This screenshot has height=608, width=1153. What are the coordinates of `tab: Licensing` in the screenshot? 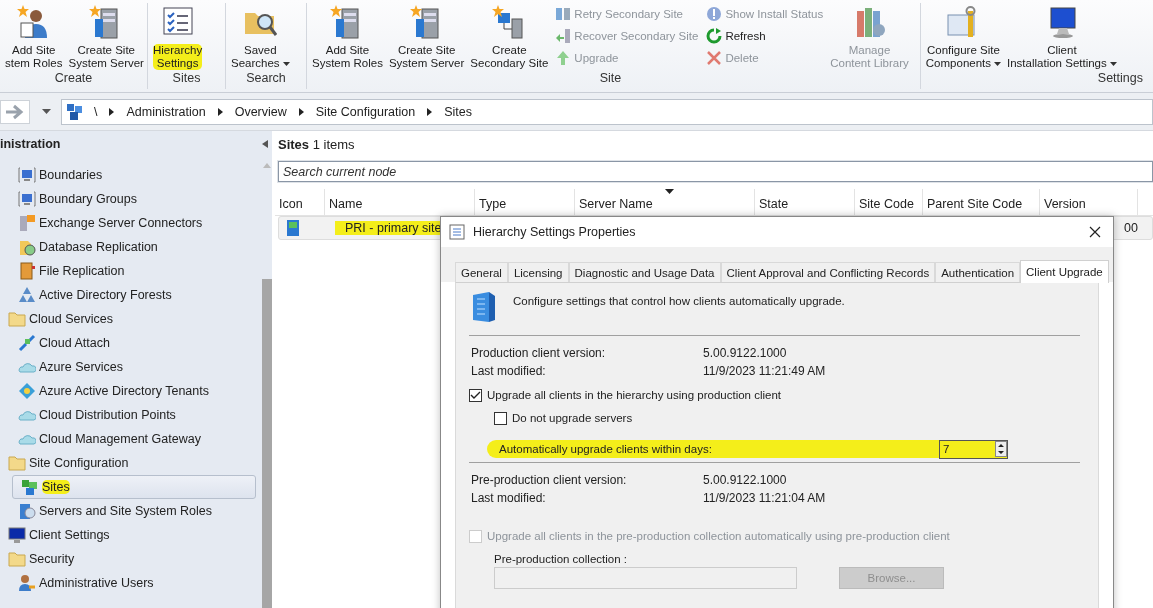 It's located at (538, 272).